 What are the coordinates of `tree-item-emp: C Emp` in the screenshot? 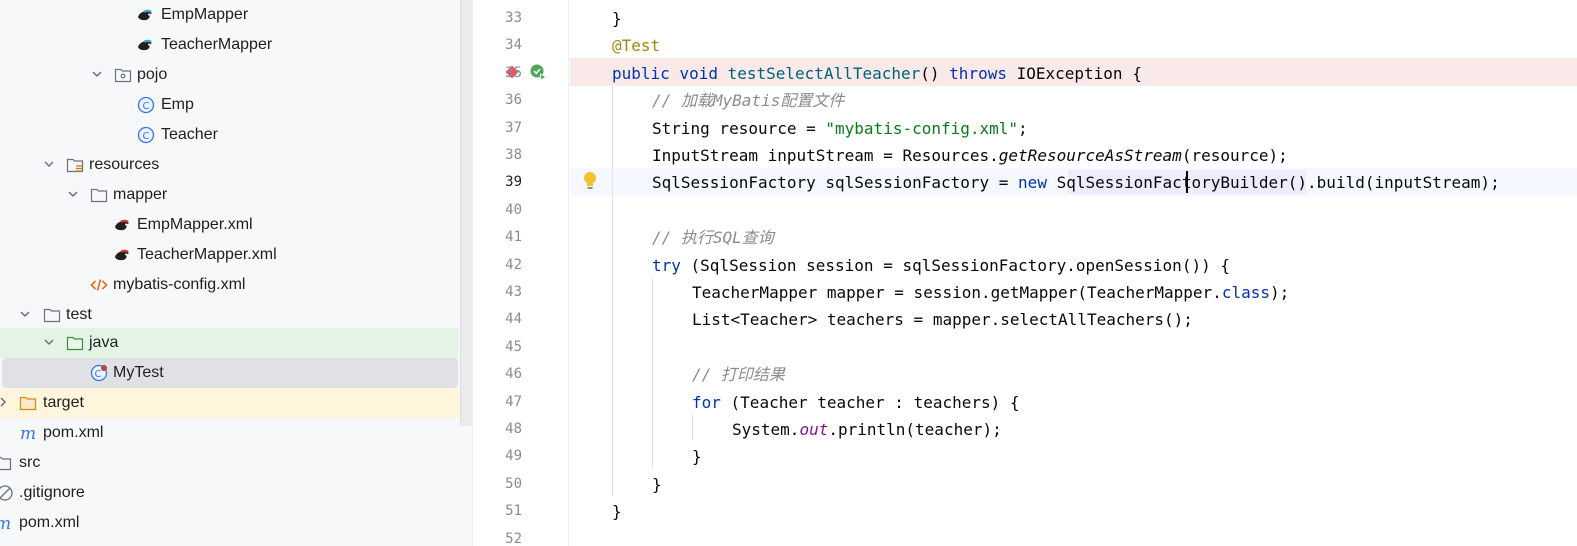 It's located at (229, 105).